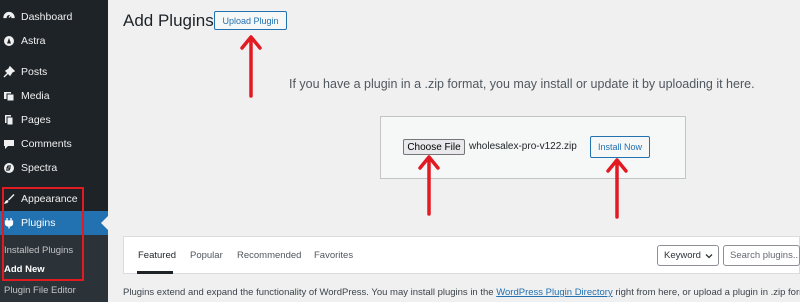 The image size is (800, 302). I want to click on selected-file-name: wholesalex-pro-v122.zip, so click(523, 146).